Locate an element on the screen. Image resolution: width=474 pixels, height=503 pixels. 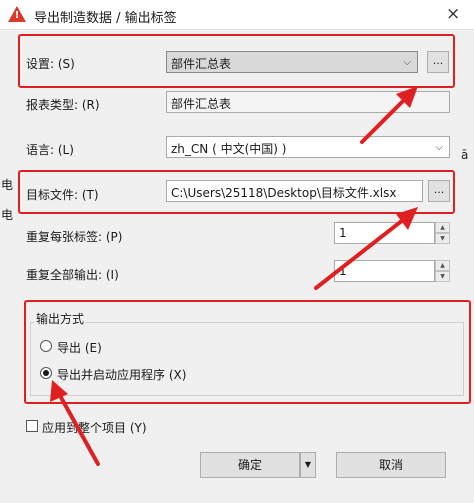
arrow-to-export-launch is located at coordinates (75, 423).